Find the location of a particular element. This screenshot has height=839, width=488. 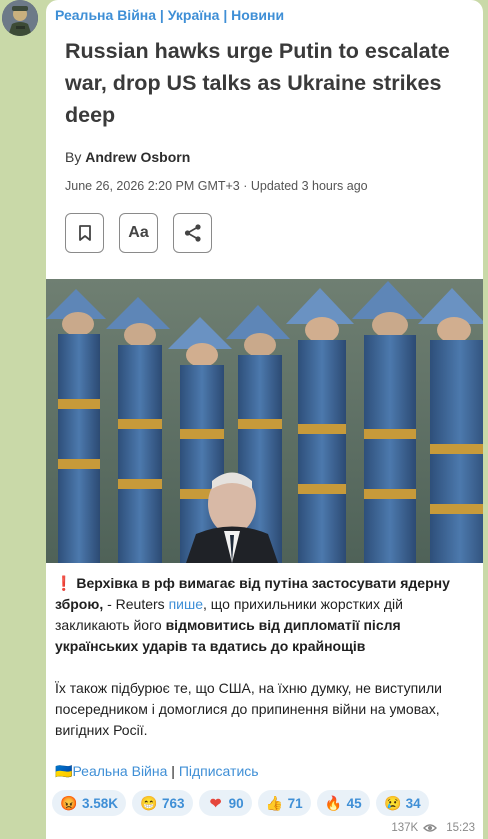

reaction-fire: 🔥 45 is located at coordinates (343, 803).